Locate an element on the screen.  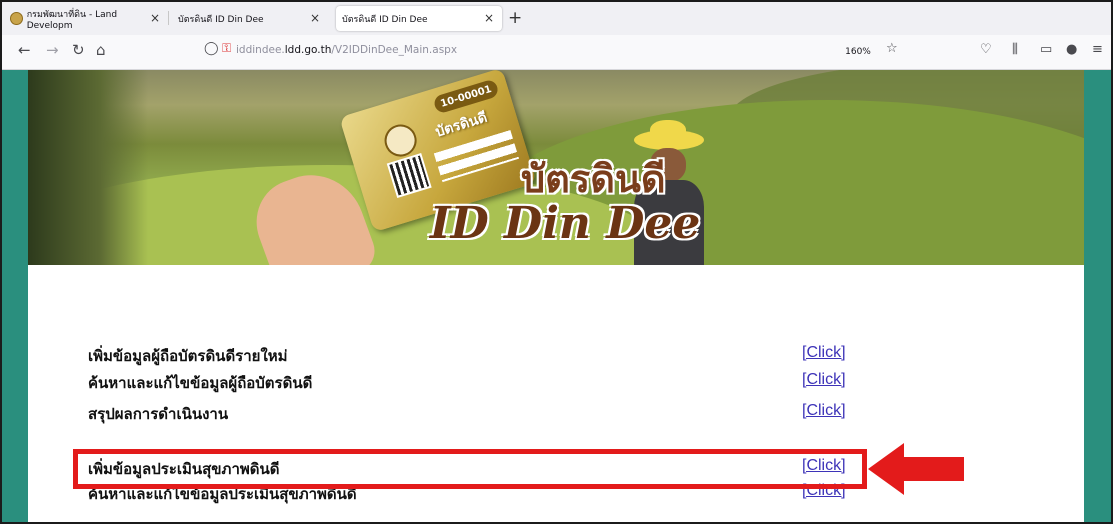
pocket-icon: ♡ is located at coordinates (986, 49).